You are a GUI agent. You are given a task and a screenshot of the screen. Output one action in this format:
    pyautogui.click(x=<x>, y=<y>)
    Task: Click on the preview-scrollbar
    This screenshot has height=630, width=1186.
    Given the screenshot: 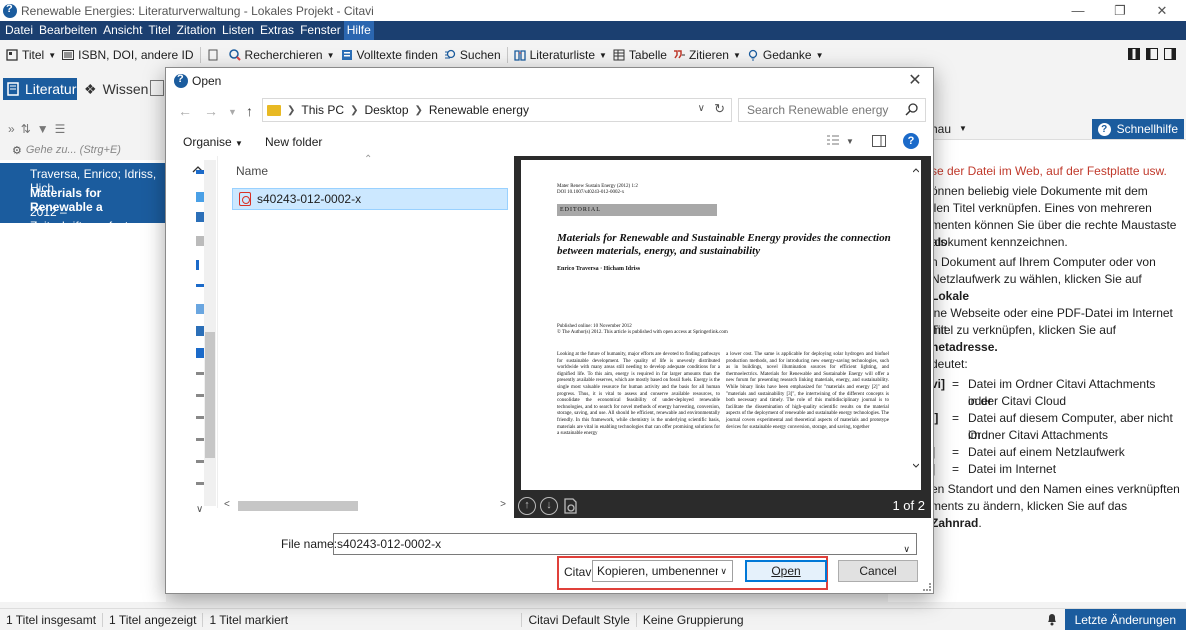 What is the action you would take?
    pyautogui.click(x=916, y=318)
    